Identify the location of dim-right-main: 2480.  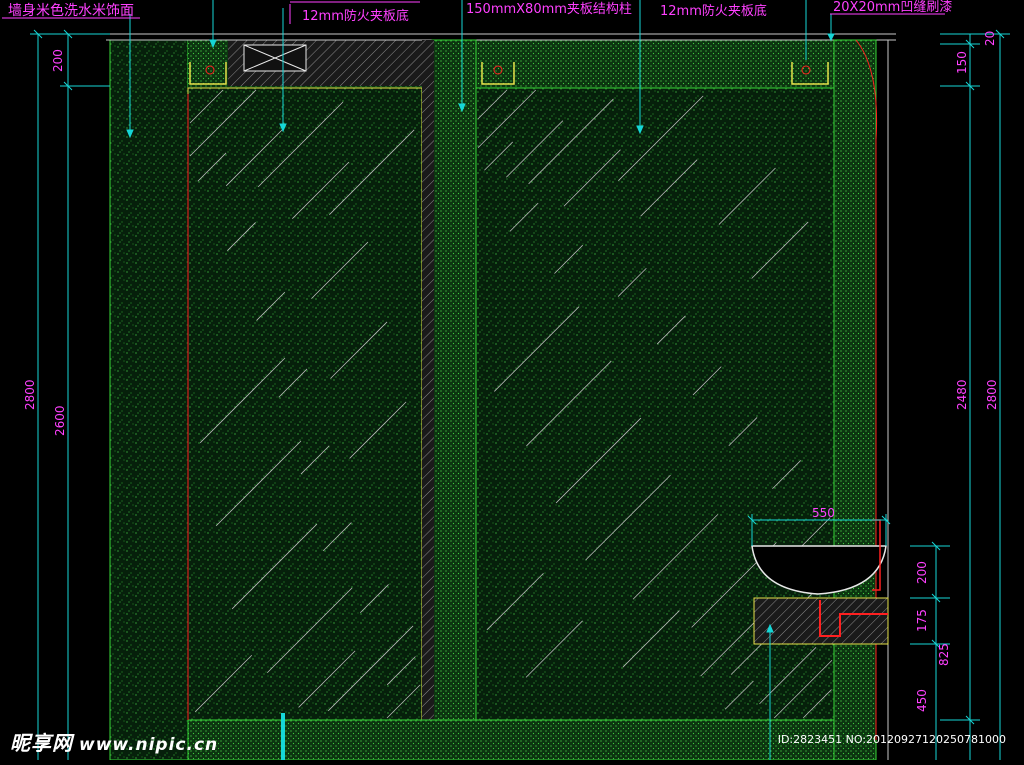
(962, 394).